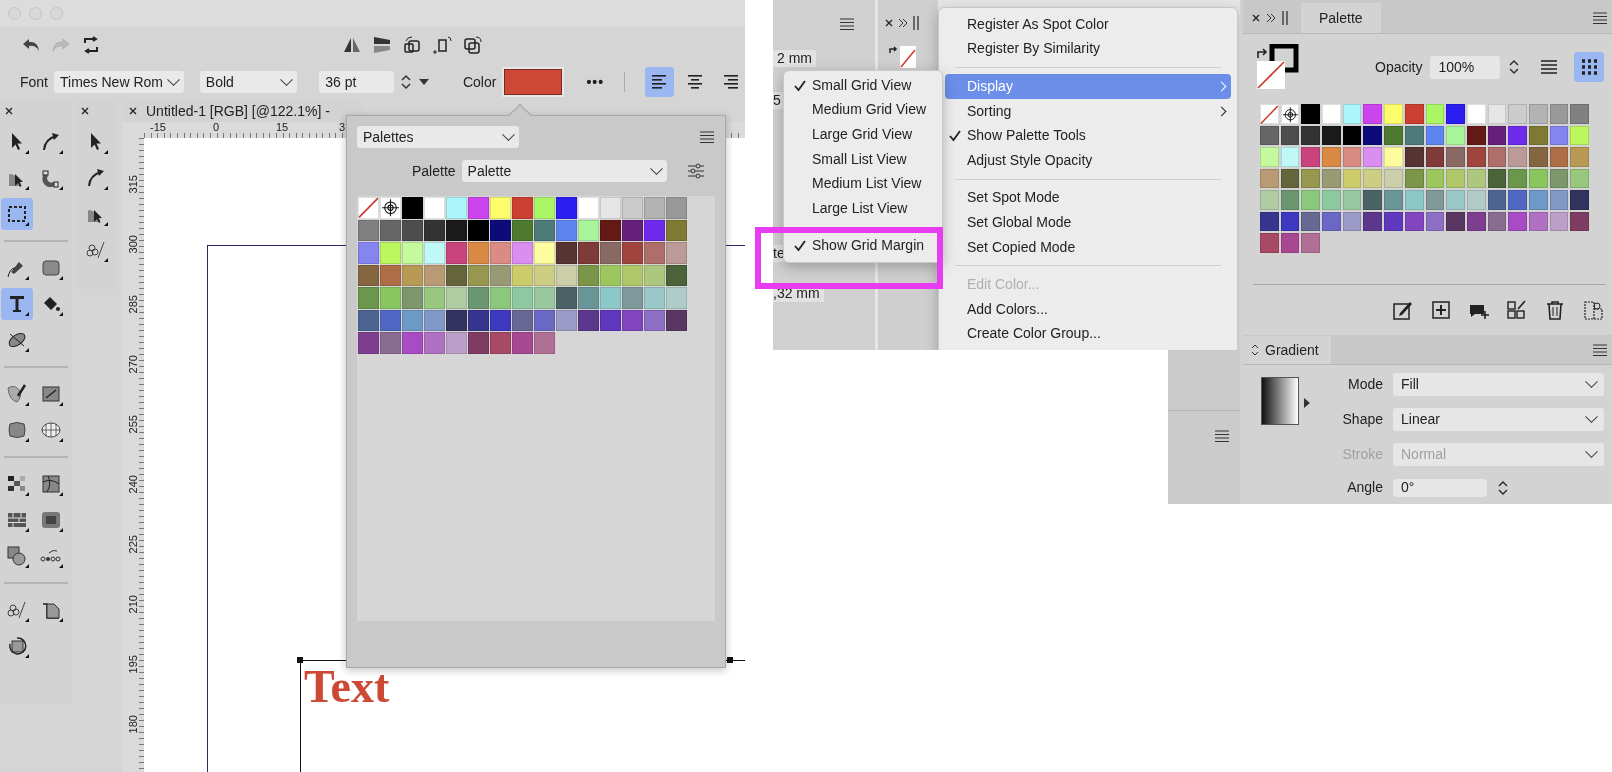 This screenshot has width=1612, height=772. I want to click on font-dropdown: Times New Rom, so click(119, 82).